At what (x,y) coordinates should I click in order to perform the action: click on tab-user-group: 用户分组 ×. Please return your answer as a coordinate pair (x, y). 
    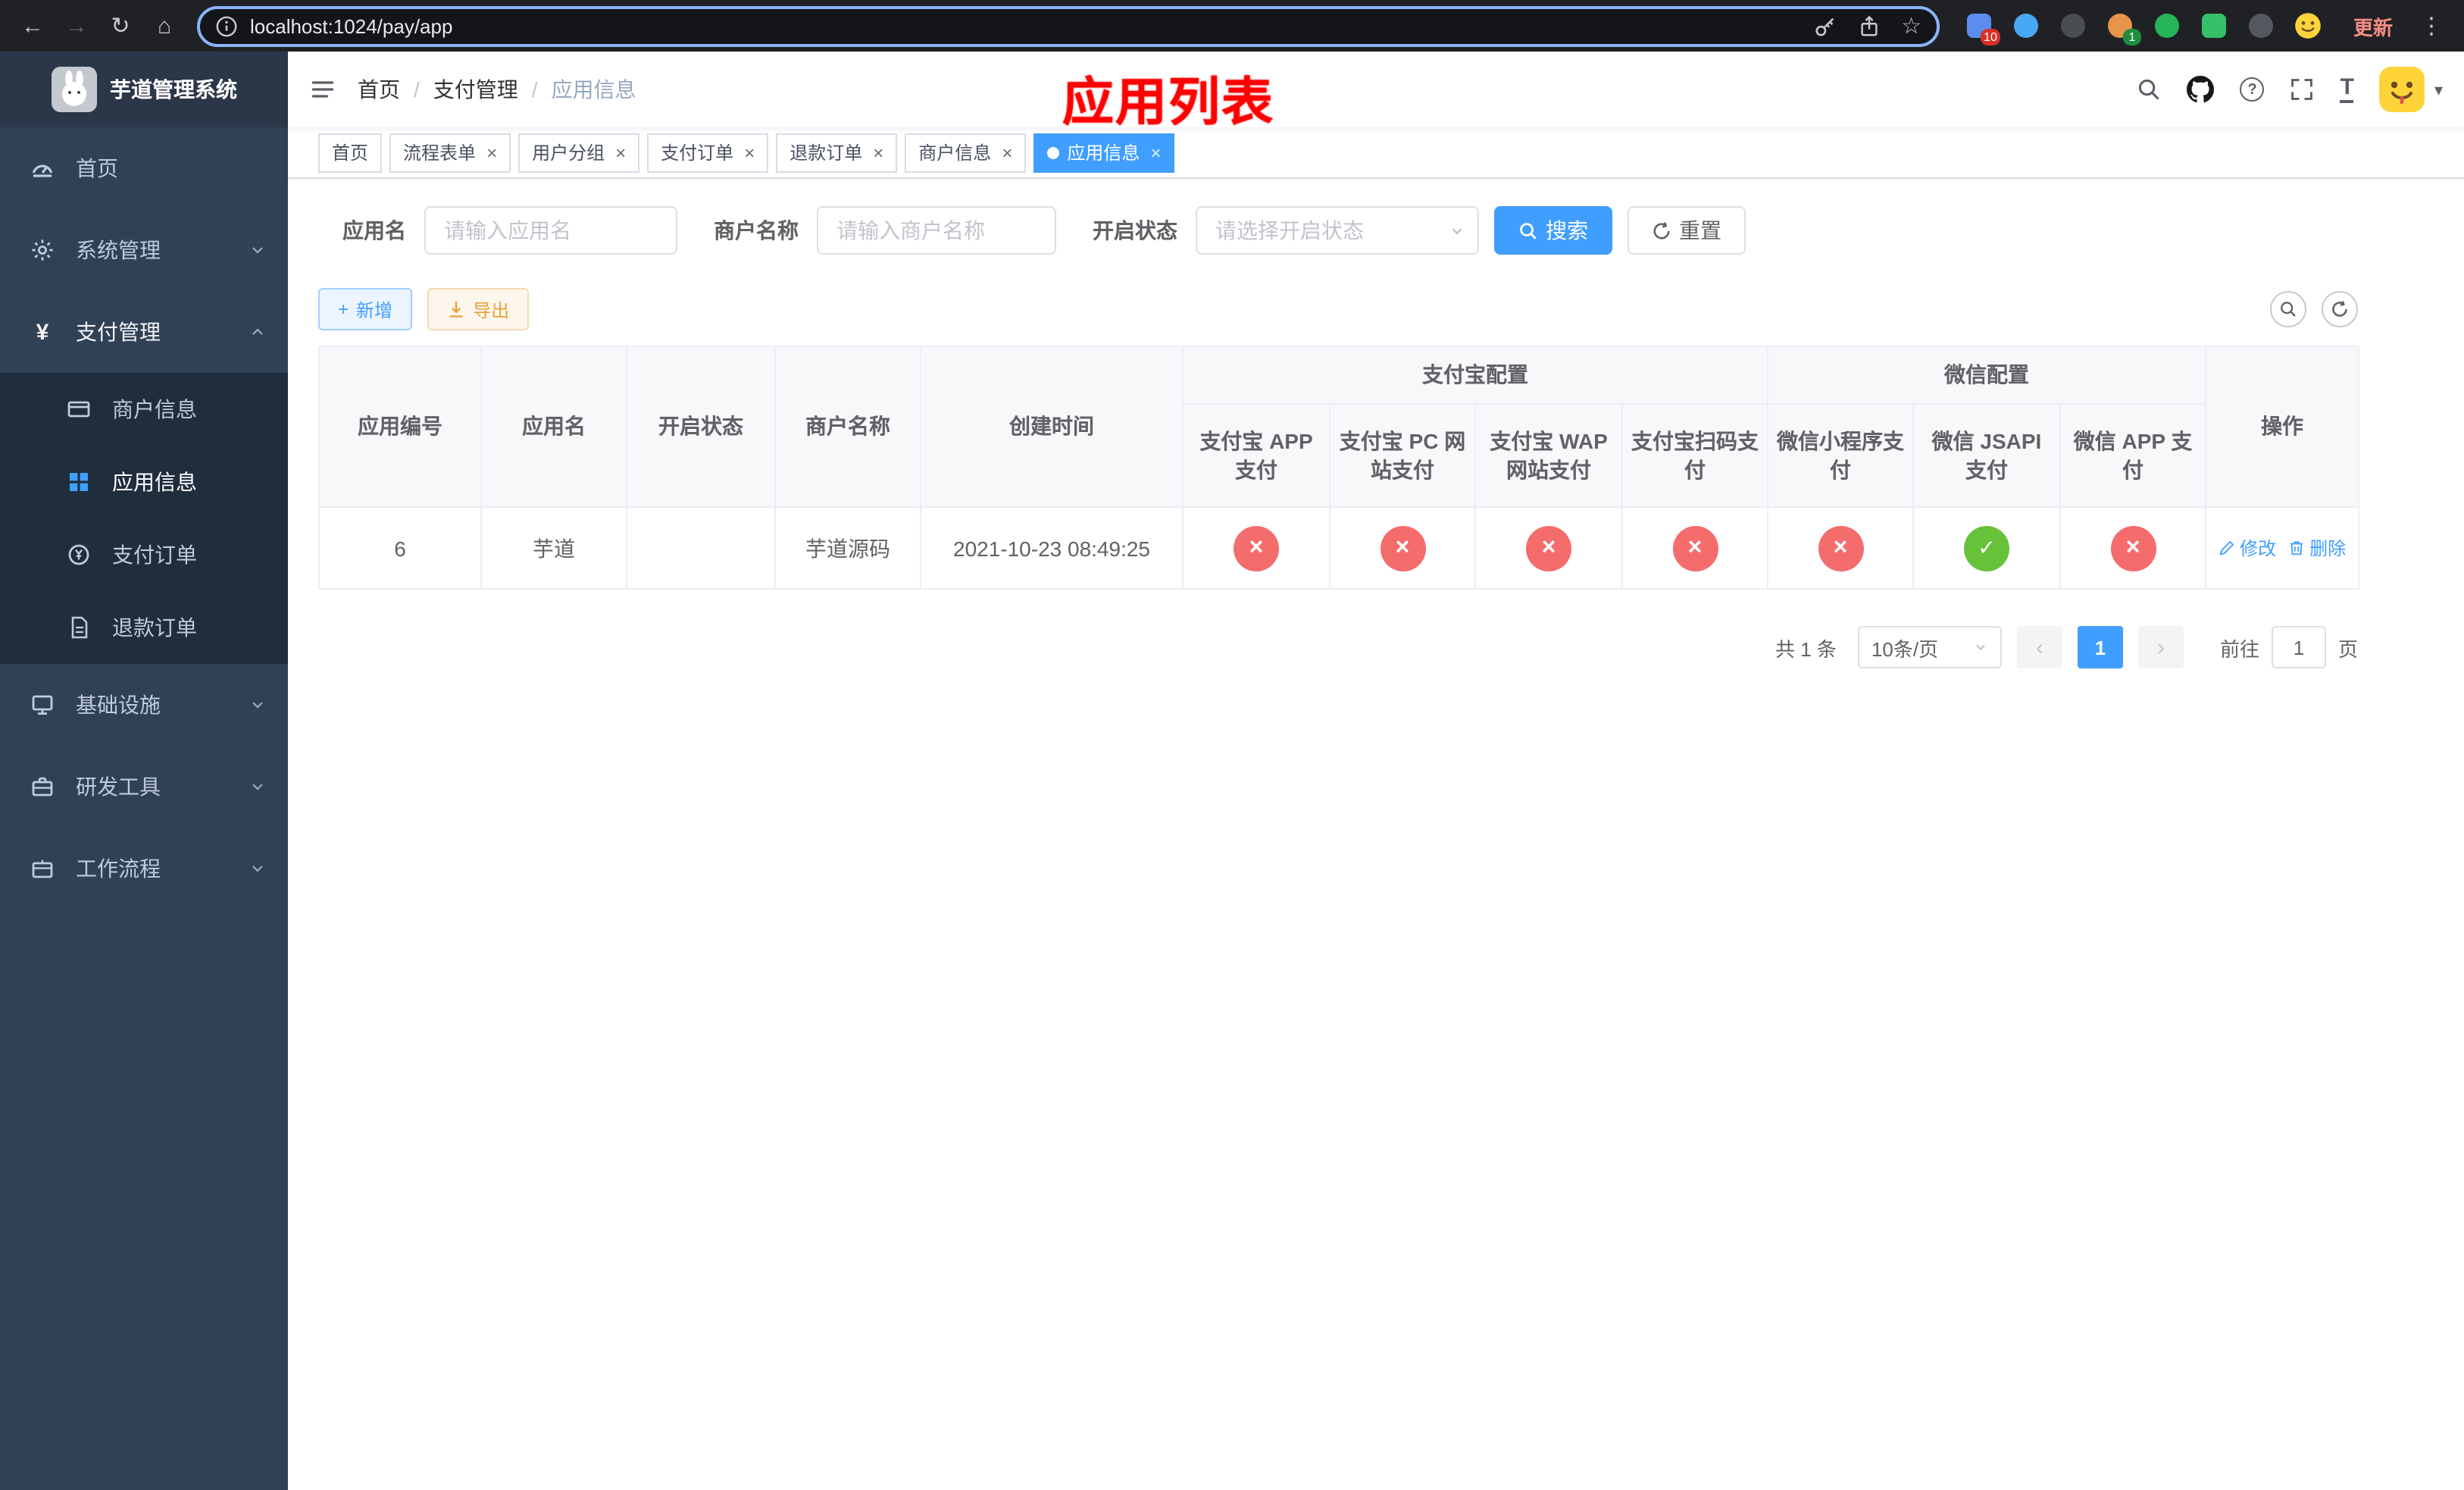
    Looking at the image, I should click on (579, 152).